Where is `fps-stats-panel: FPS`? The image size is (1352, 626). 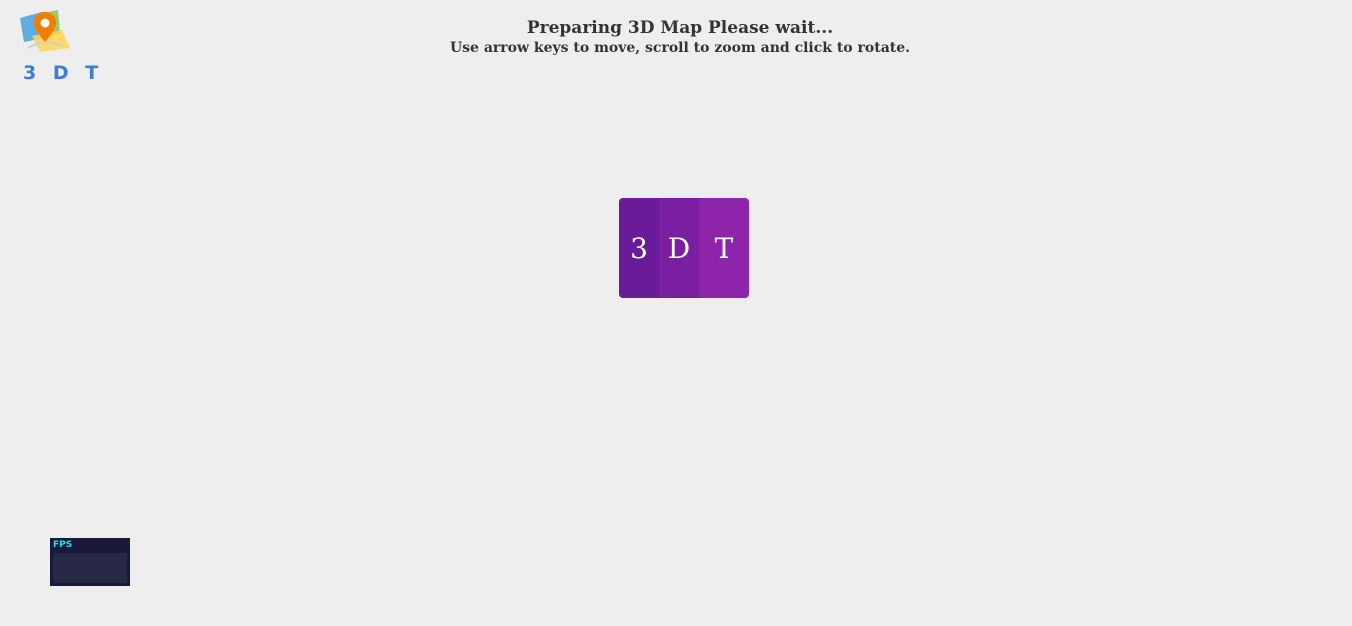 fps-stats-panel: FPS is located at coordinates (90, 562).